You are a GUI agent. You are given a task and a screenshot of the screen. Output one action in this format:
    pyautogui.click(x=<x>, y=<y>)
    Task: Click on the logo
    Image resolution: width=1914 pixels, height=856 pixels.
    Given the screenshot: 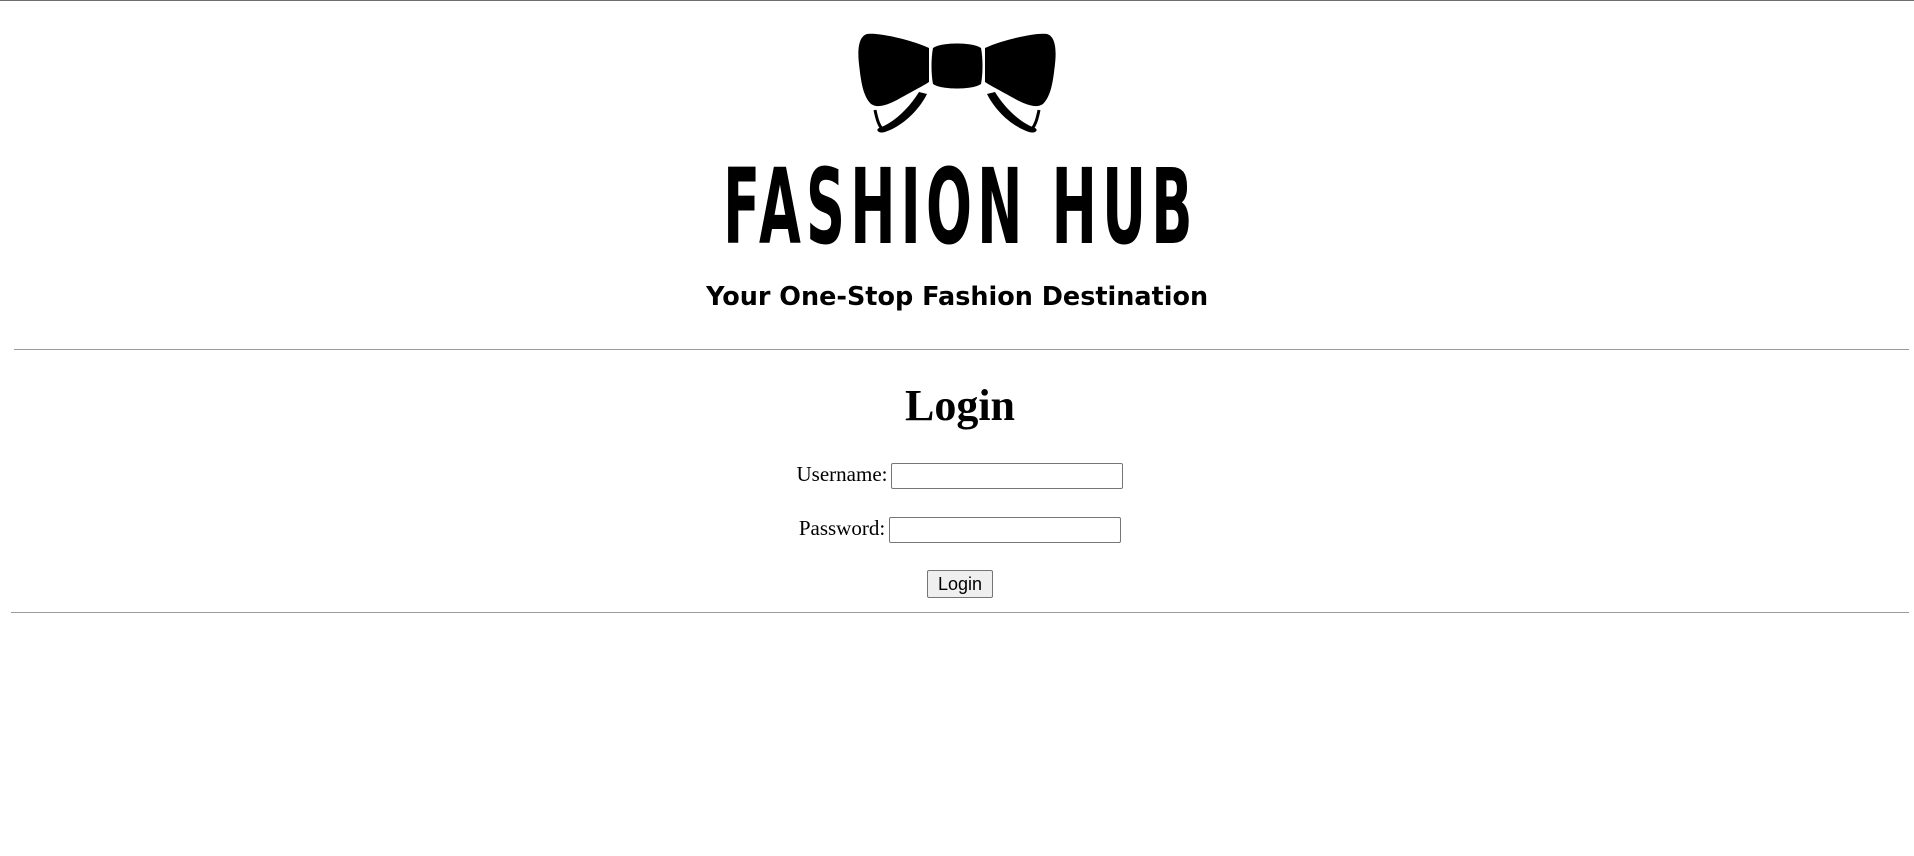 What is the action you would take?
    pyautogui.click(x=957, y=83)
    